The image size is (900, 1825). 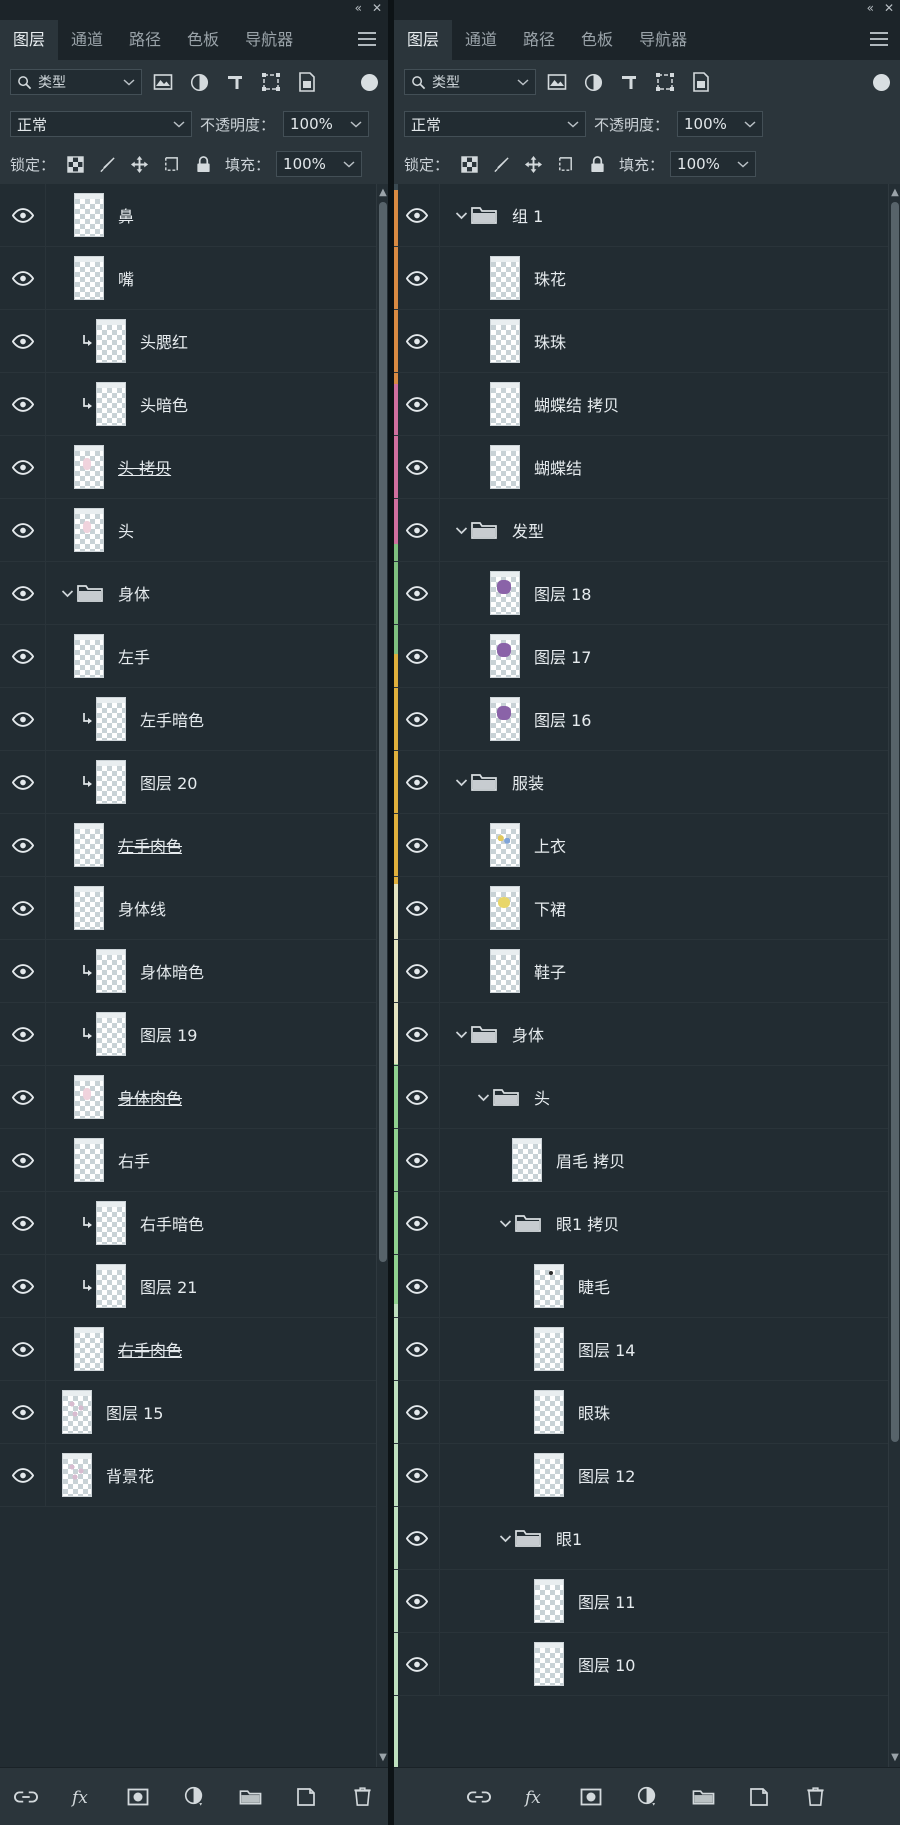 What do you see at coordinates (647, 1097) in the screenshot?
I see `layer-group-row: 头` at bounding box center [647, 1097].